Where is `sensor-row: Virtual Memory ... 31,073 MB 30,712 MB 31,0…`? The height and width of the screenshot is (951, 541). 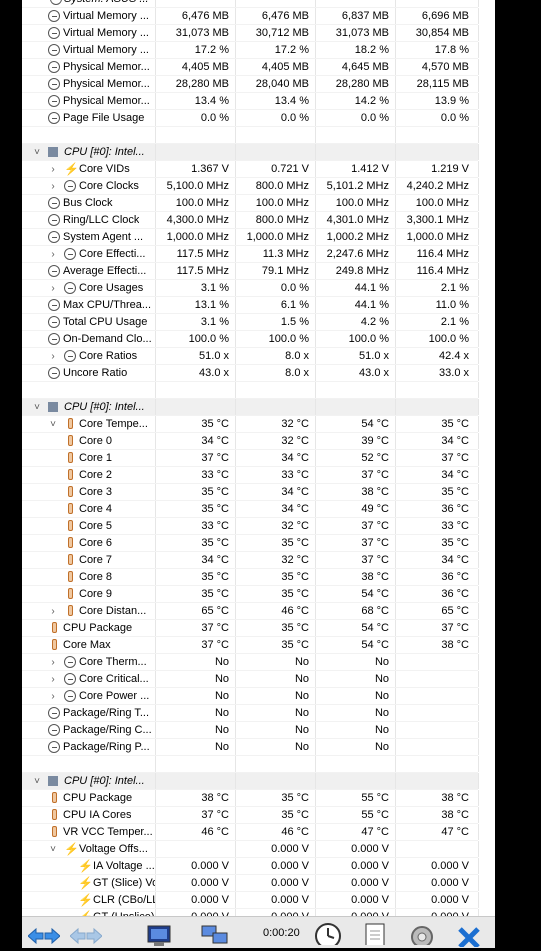 sensor-row: Virtual Memory ... 31,073 MB 30,712 MB 31,0… is located at coordinates (250, 33).